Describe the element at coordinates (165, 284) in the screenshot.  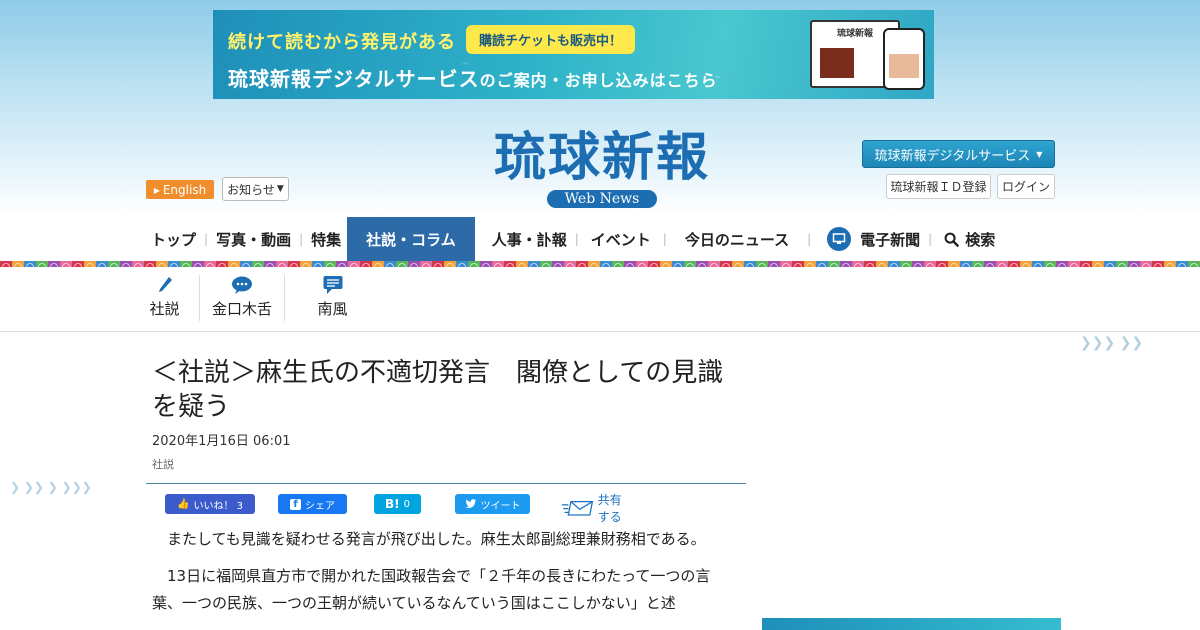
I see `pen-icon` at that location.